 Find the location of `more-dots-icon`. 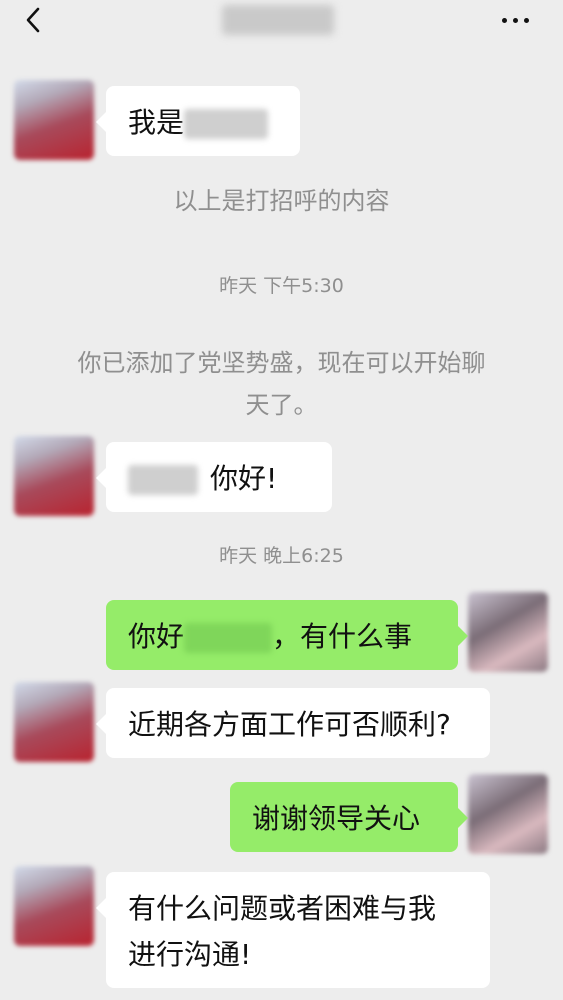

more-dots-icon is located at coordinates (504, 20).